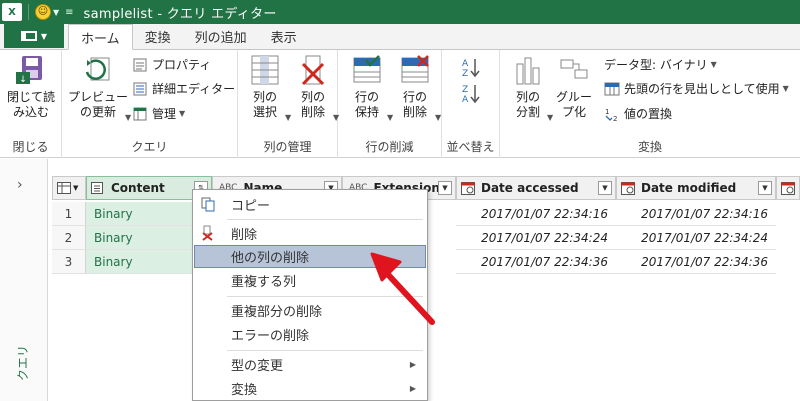 The width and height of the screenshot is (800, 401). What do you see at coordinates (265, 70) in the screenshot?
I see `choose-columns-icon` at bounding box center [265, 70].